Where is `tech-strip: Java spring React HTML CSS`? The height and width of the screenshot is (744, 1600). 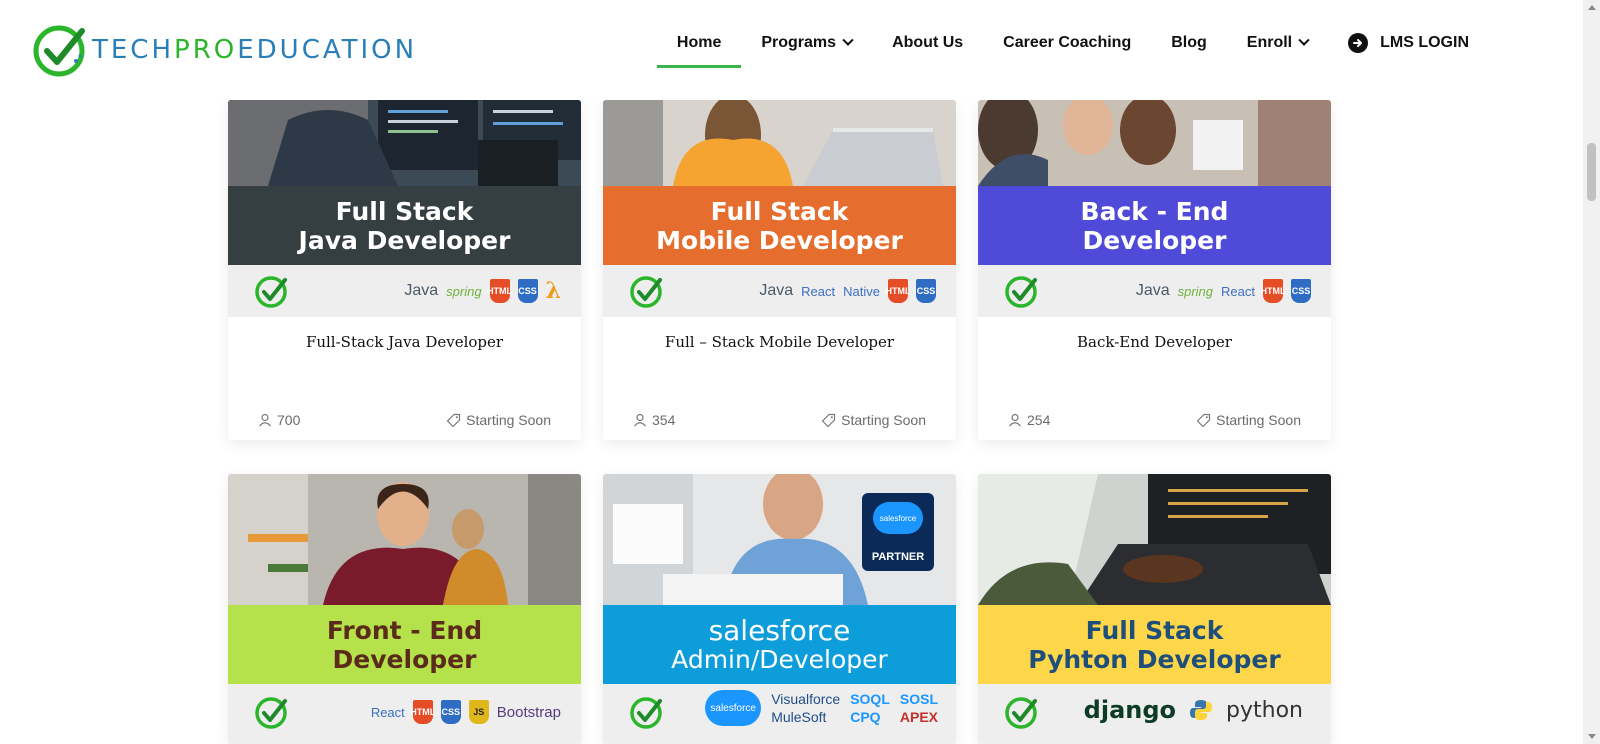
tech-strip: Java spring React HTML CSS is located at coordinates (1154, 291).